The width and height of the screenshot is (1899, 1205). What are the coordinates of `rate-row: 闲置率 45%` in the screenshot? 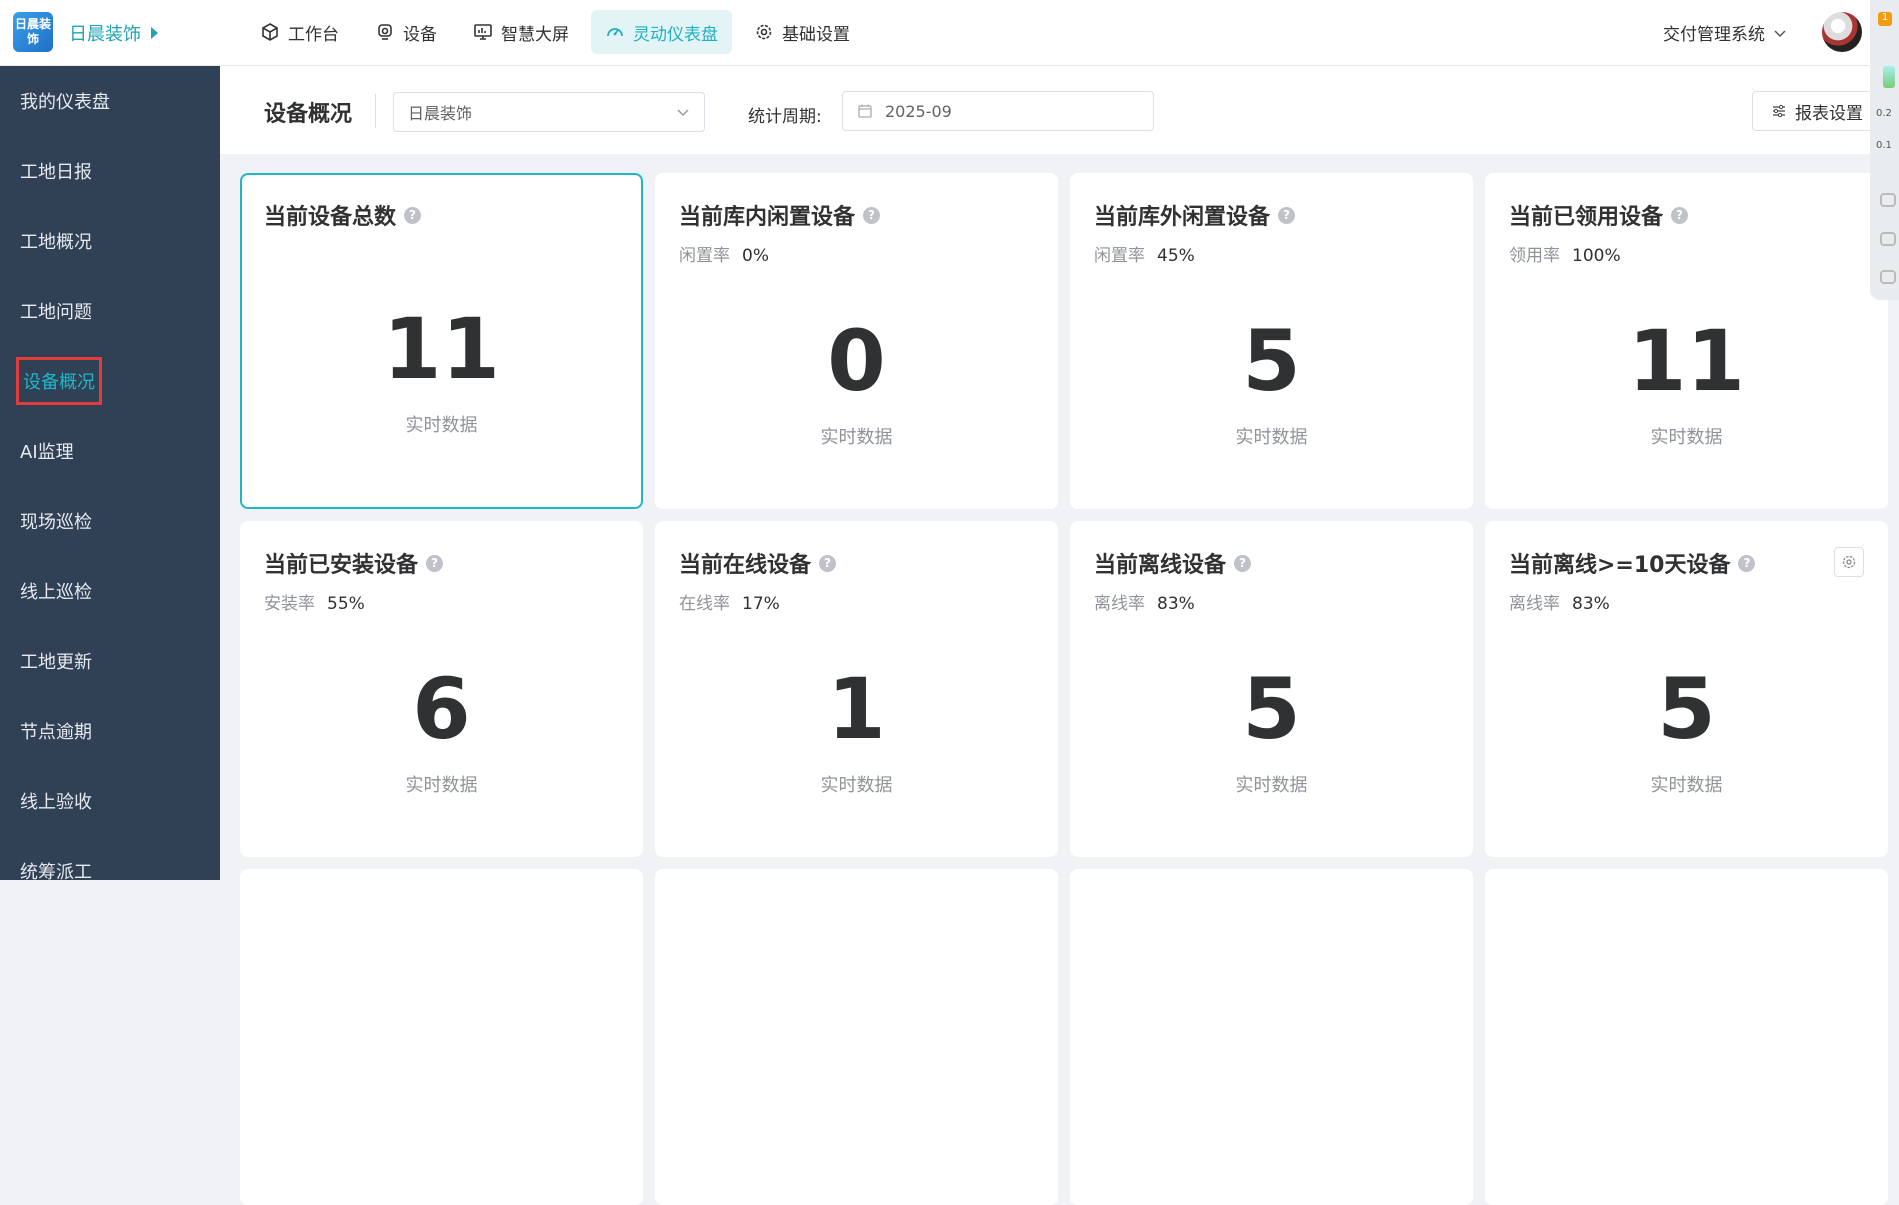 It's located at (1144, 253).